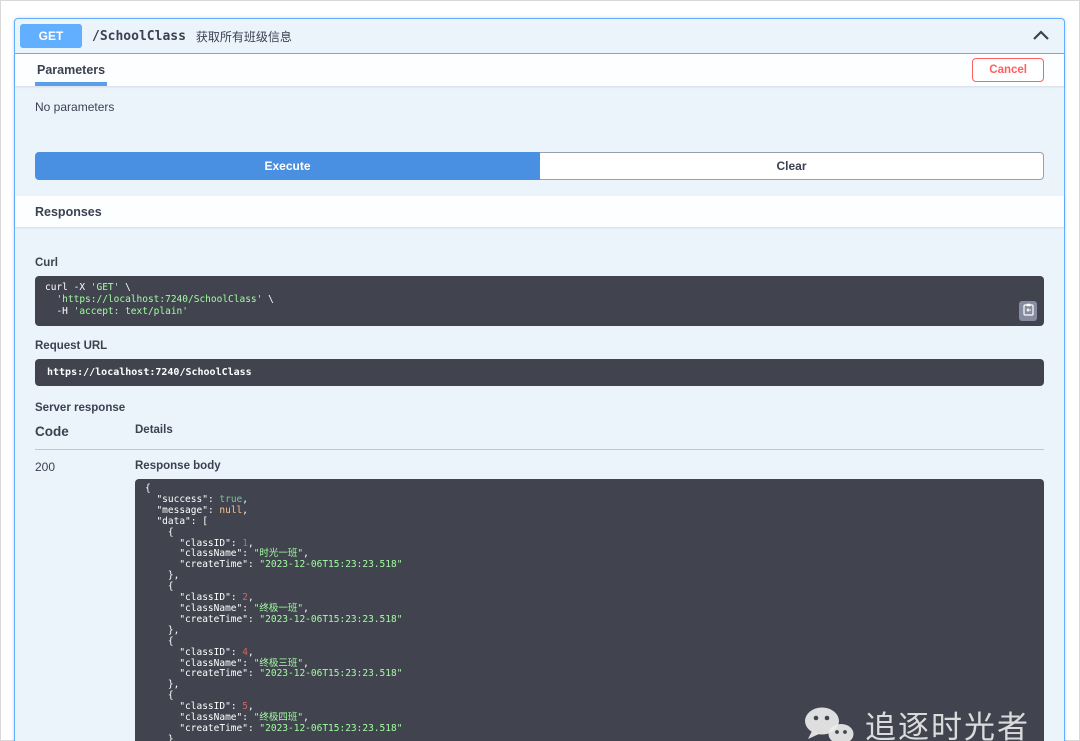  I want to click on response-body-label: Response body, so click(178, 466).